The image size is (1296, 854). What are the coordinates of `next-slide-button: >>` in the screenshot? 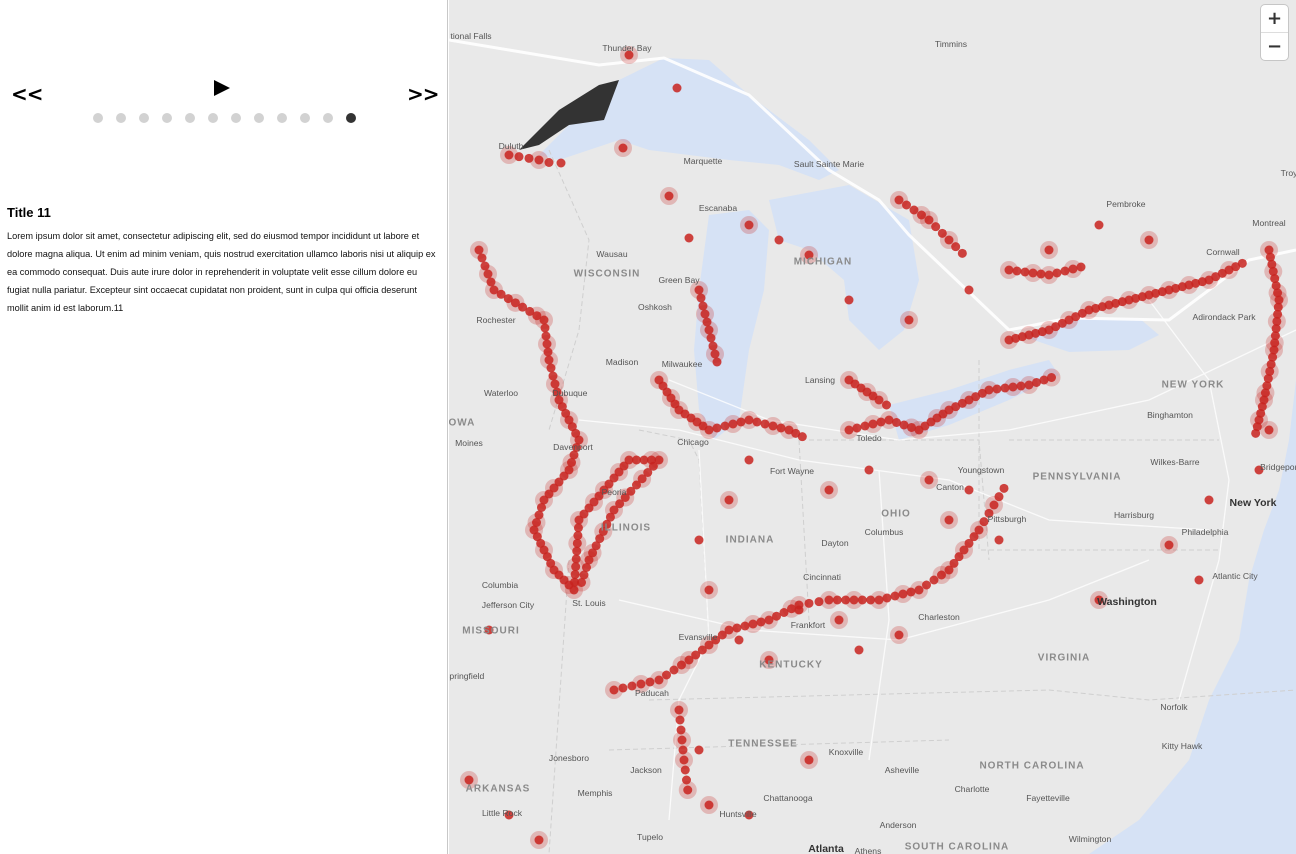 It's located at (423, 94).